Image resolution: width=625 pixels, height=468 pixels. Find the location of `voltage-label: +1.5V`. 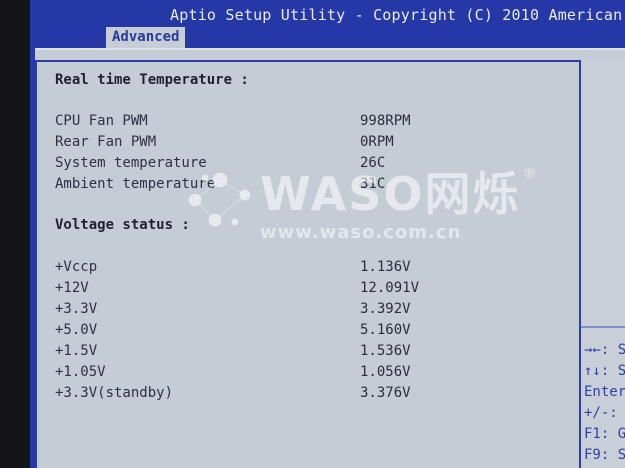

voltage-label: +1.5V is located at coordinates (76, 351).